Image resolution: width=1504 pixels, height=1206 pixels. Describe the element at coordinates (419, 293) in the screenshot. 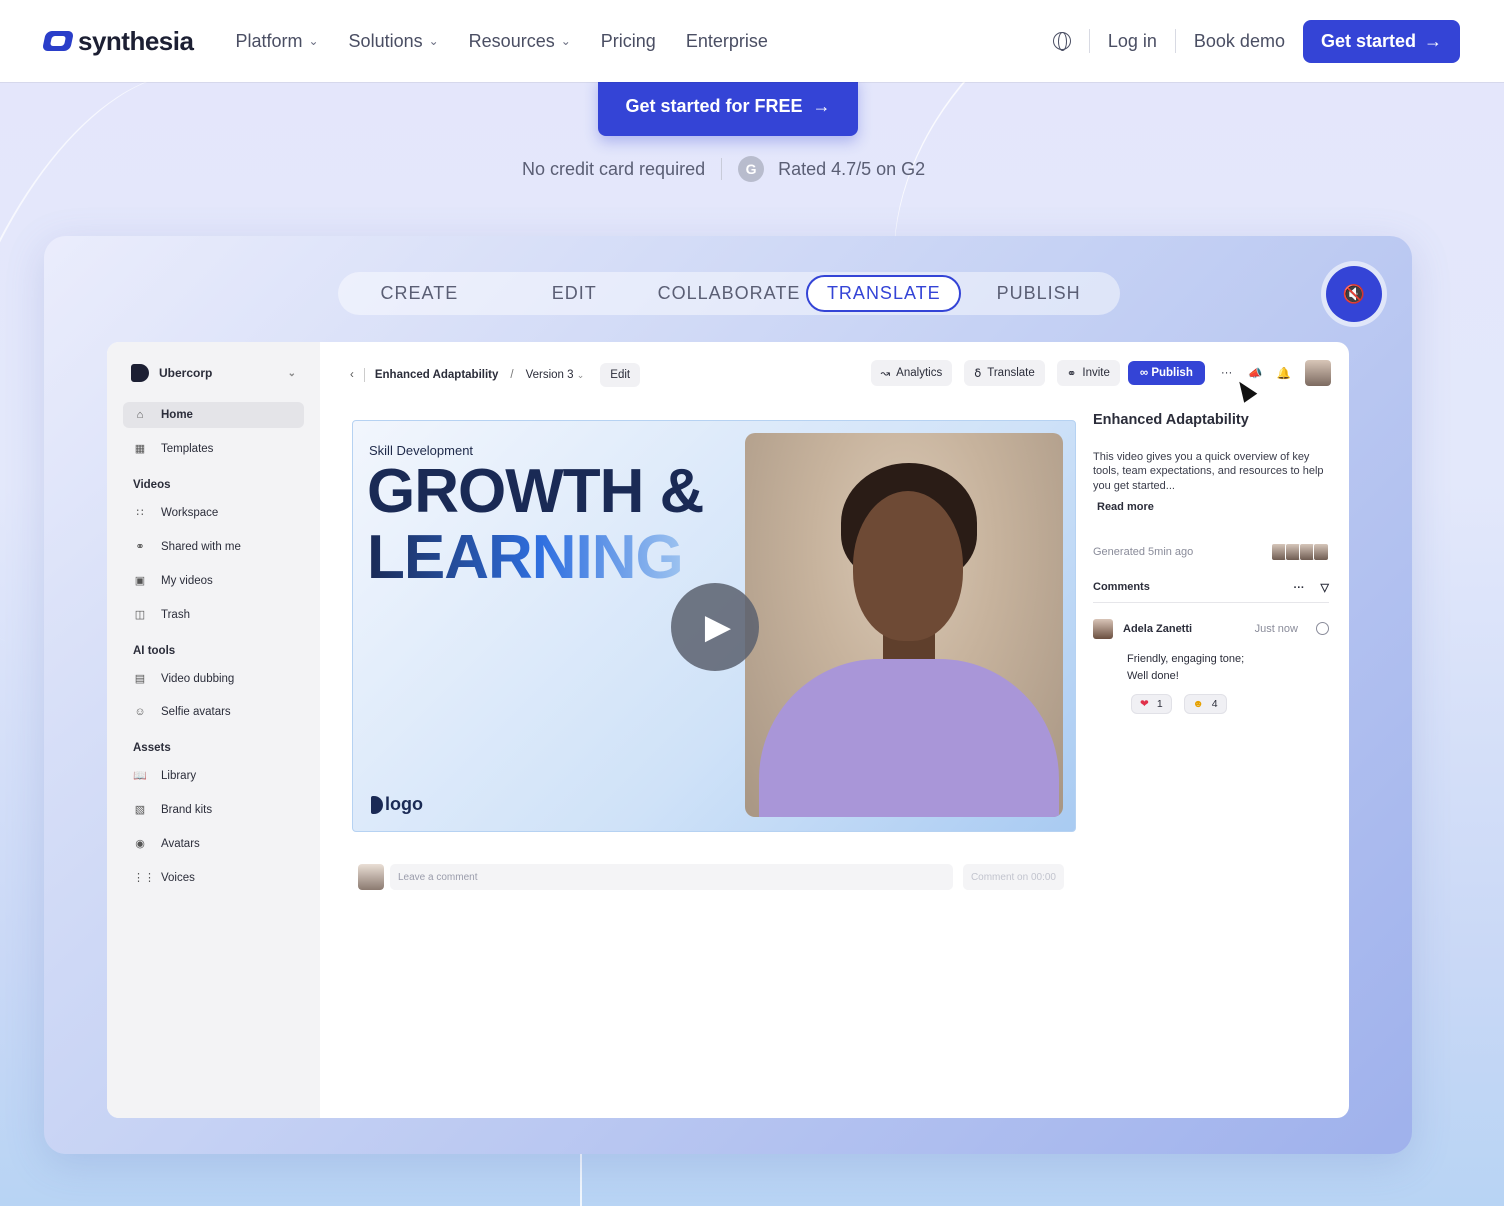

I see `tab-create: CREATE` at that location.